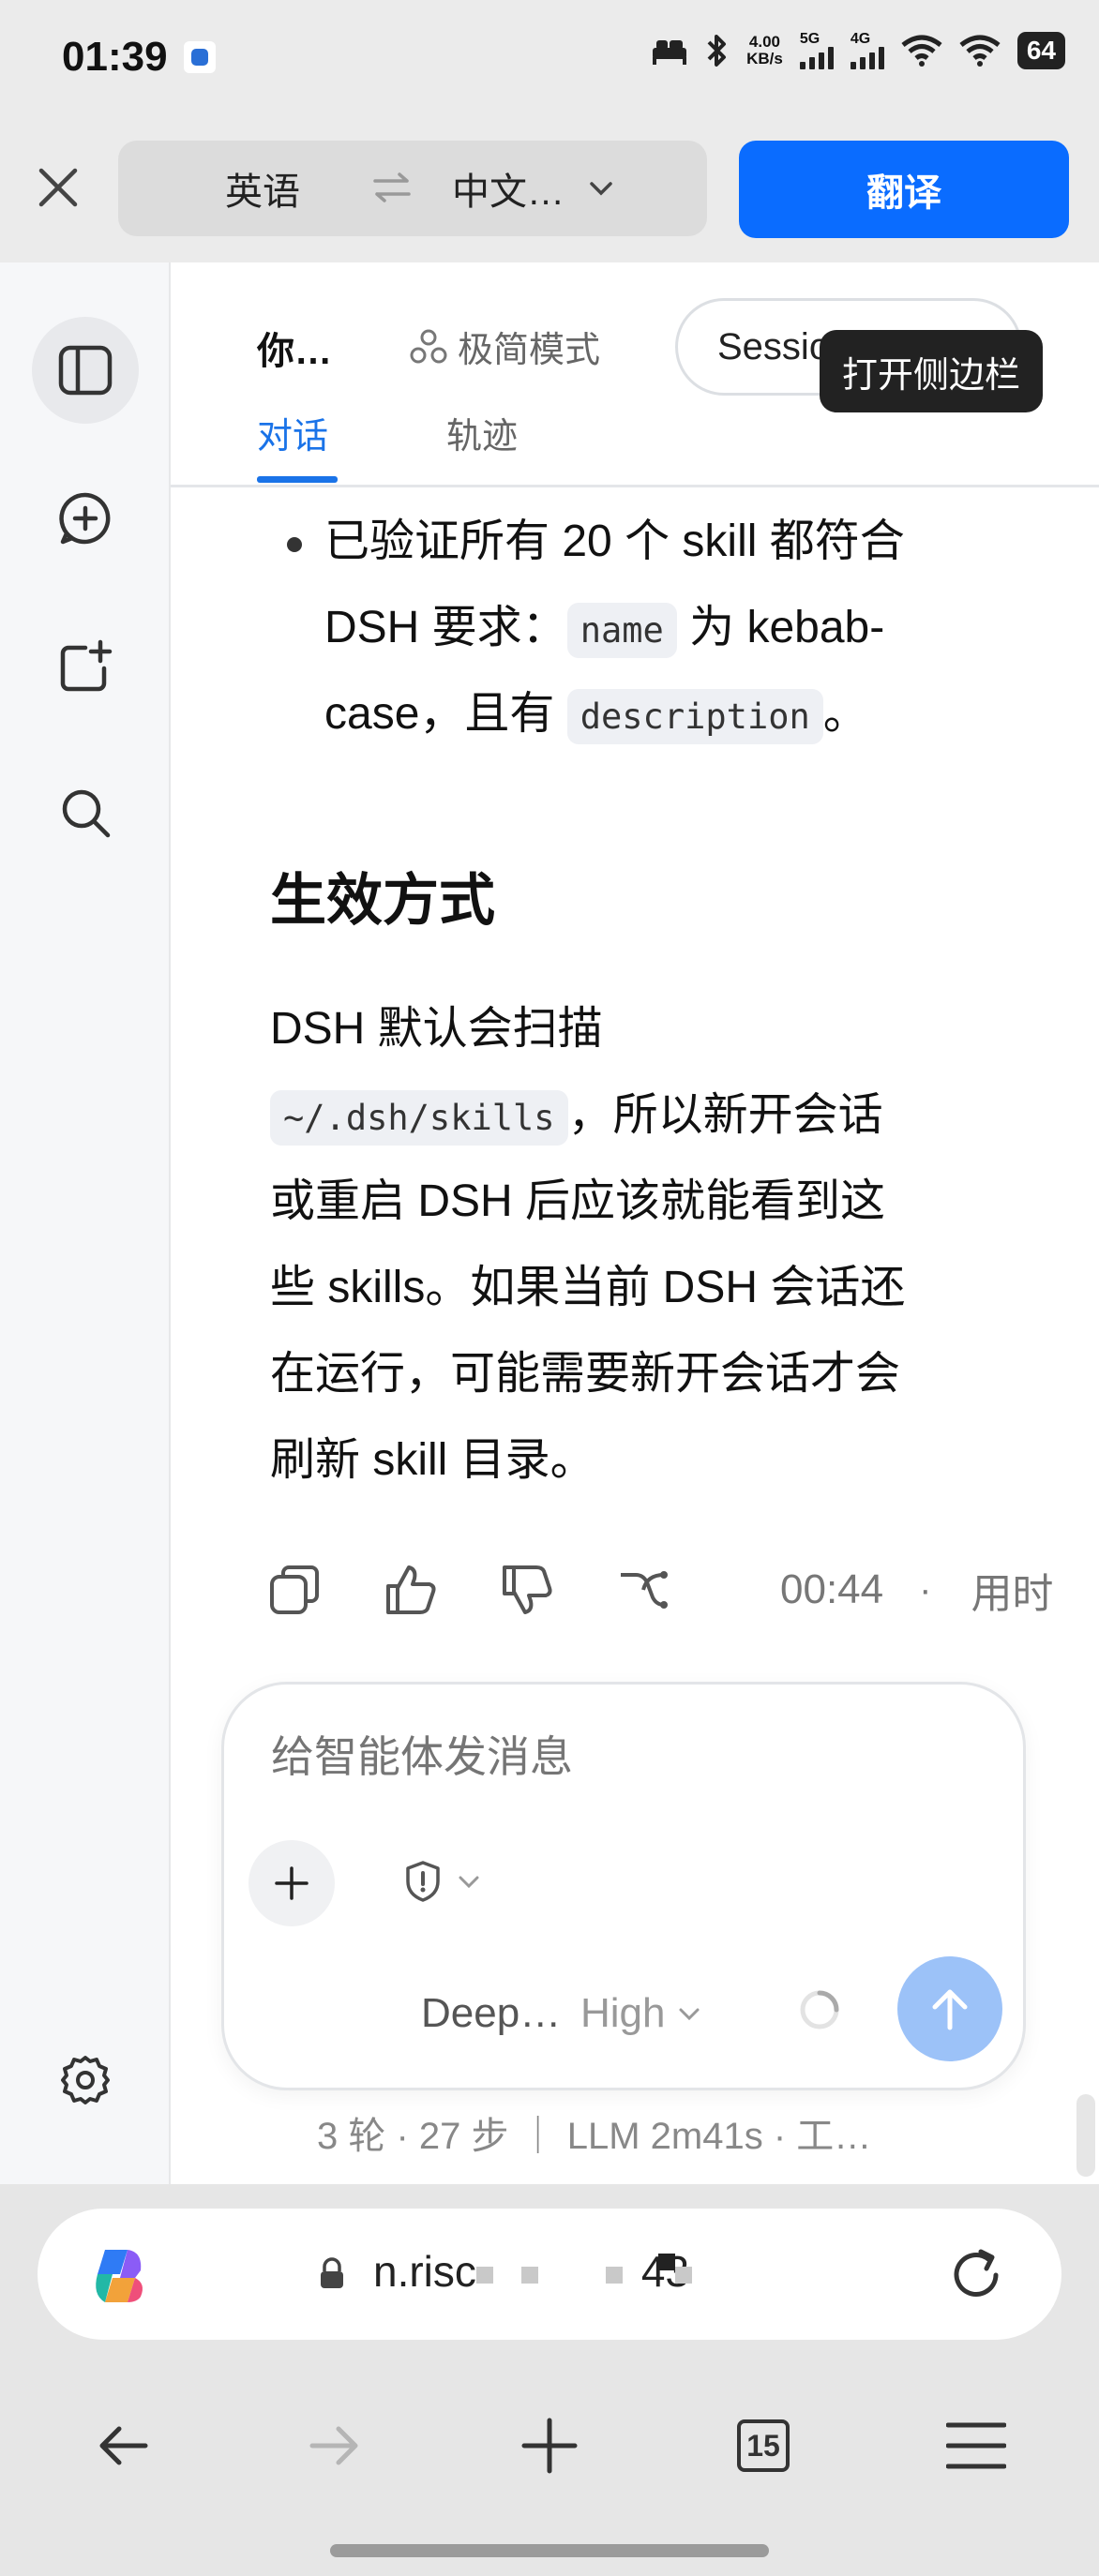 The image size is (1099, 2576). I want to click on sidebar-icon, so click(85, 370).